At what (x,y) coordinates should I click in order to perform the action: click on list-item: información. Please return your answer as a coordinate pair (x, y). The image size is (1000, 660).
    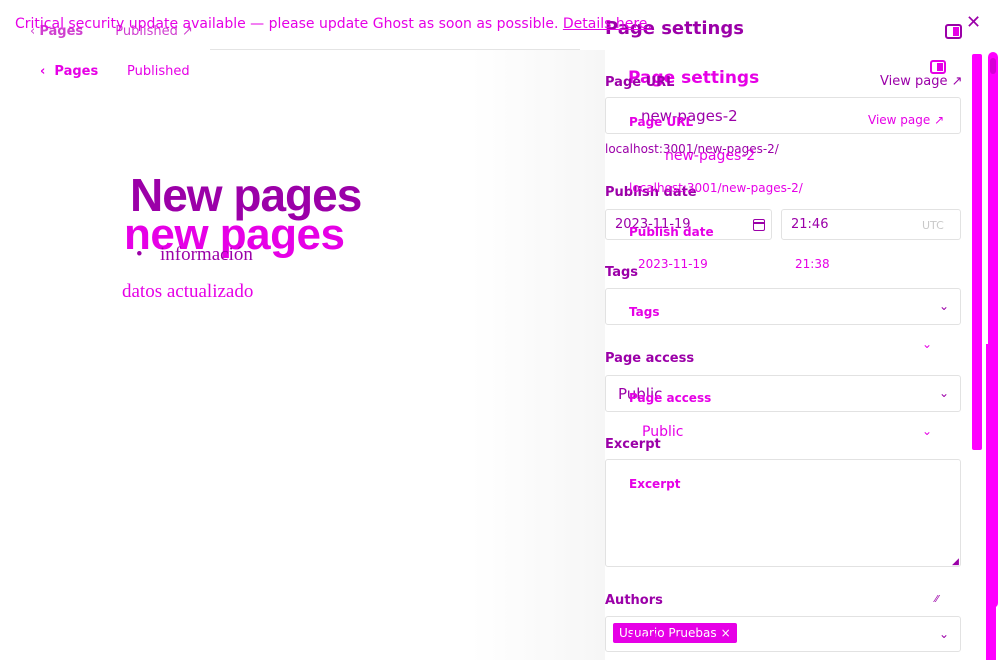
    Looking at the image, I should click on (194, 255).